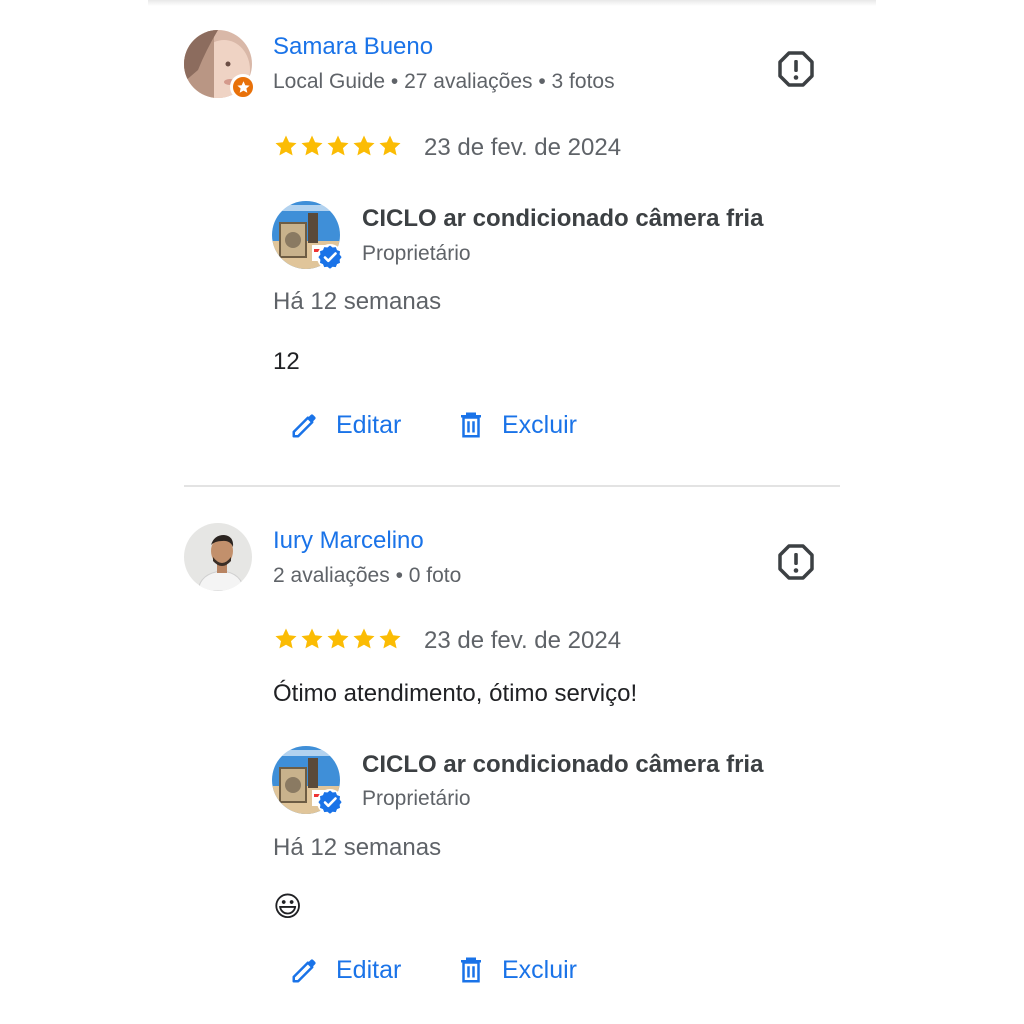  I want to click on top-shadow, so click(512, 3).